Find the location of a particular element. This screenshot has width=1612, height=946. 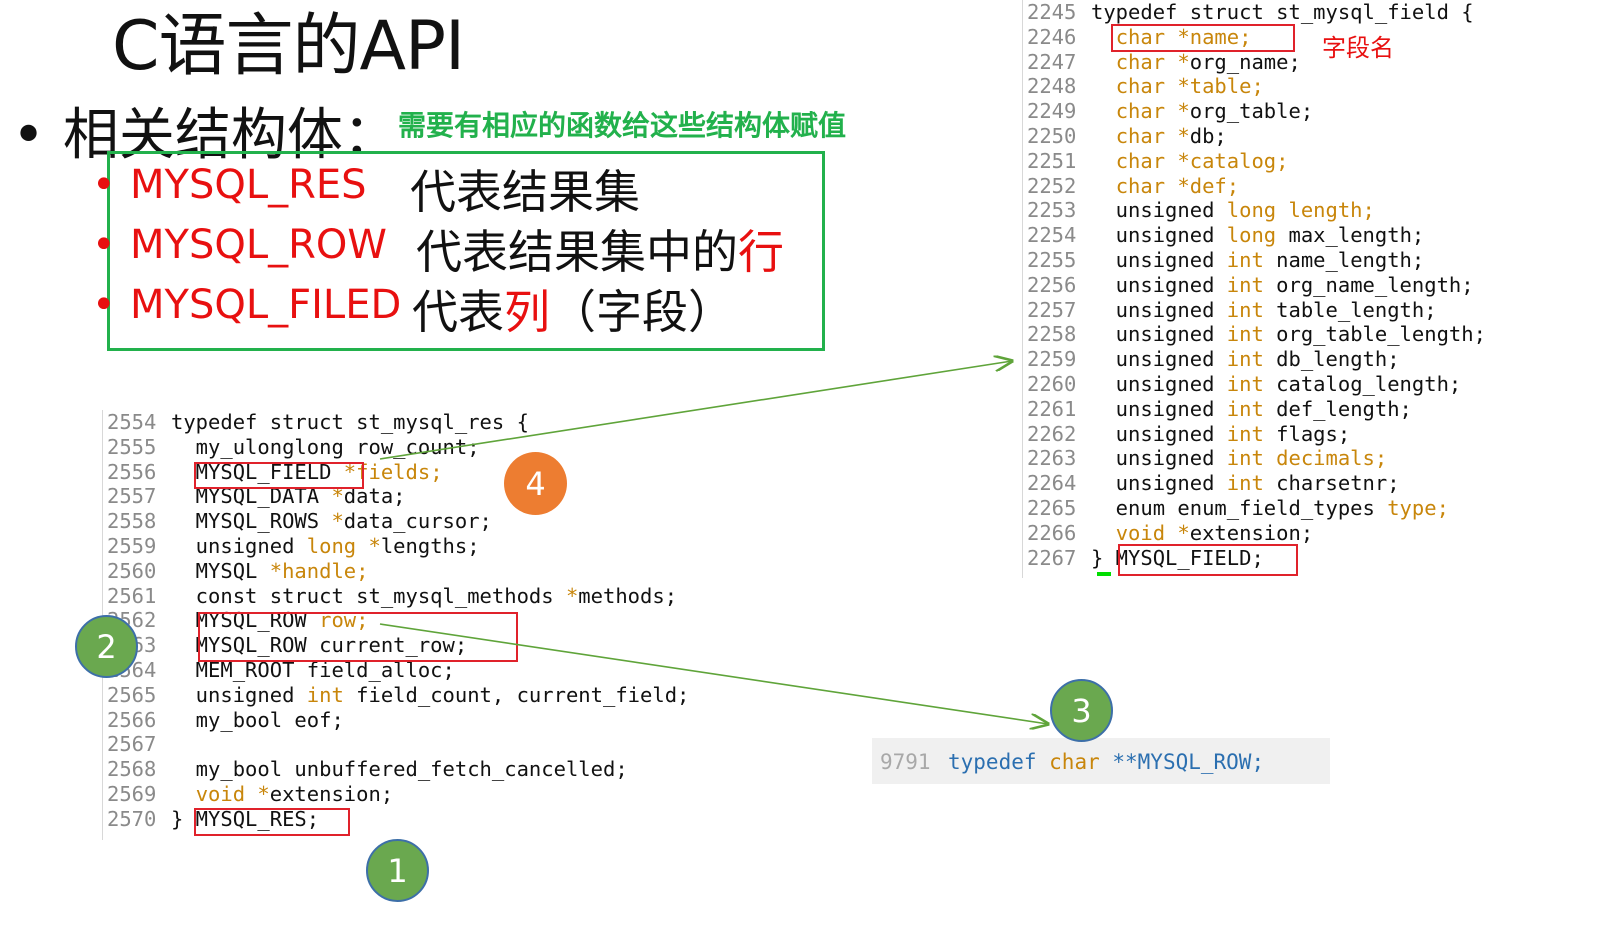

badge-1: 1 is located at coordinates (397, 870).